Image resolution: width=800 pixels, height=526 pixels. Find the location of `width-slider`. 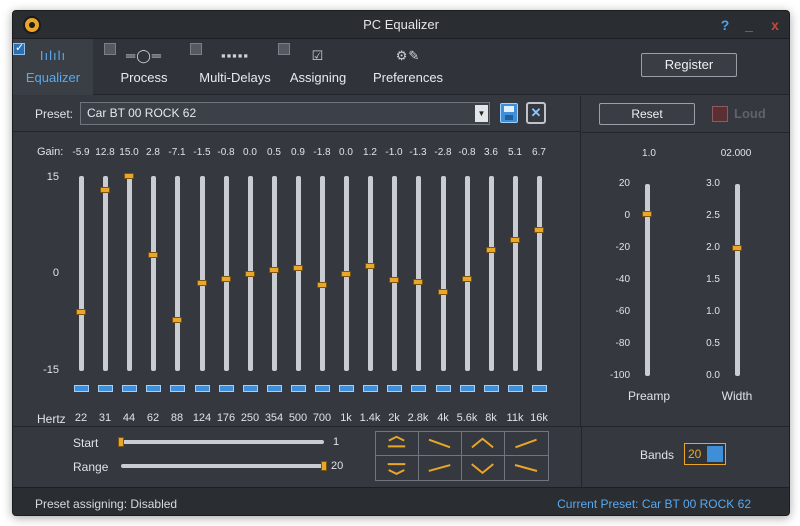

width-slider is located at coordinates (737, 280).